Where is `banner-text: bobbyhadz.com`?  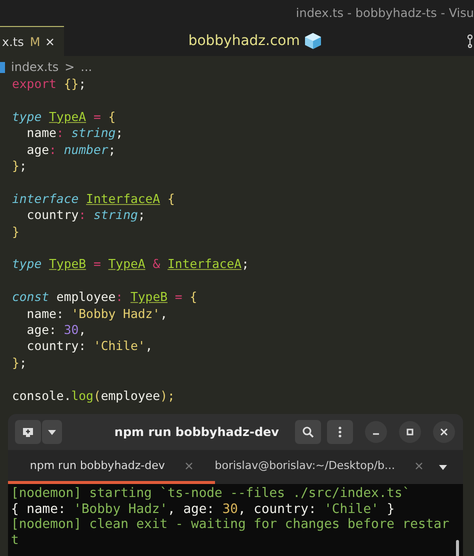 banner-text: bobbyhadz.com is located at coordinates (244, 41).